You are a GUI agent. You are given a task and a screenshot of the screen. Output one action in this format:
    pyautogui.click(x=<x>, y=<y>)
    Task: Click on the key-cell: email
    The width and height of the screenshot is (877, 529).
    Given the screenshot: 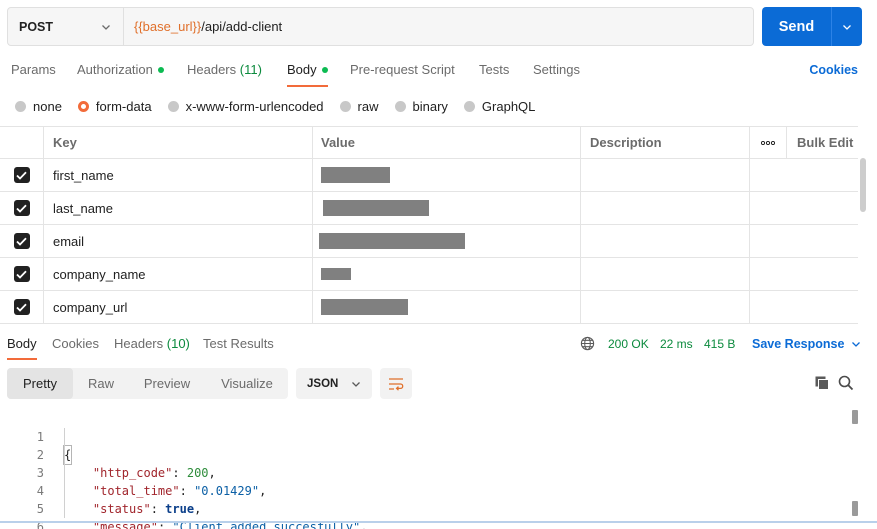 What is the action you would take?
    pyautogui.click(x=178, y=241)
    